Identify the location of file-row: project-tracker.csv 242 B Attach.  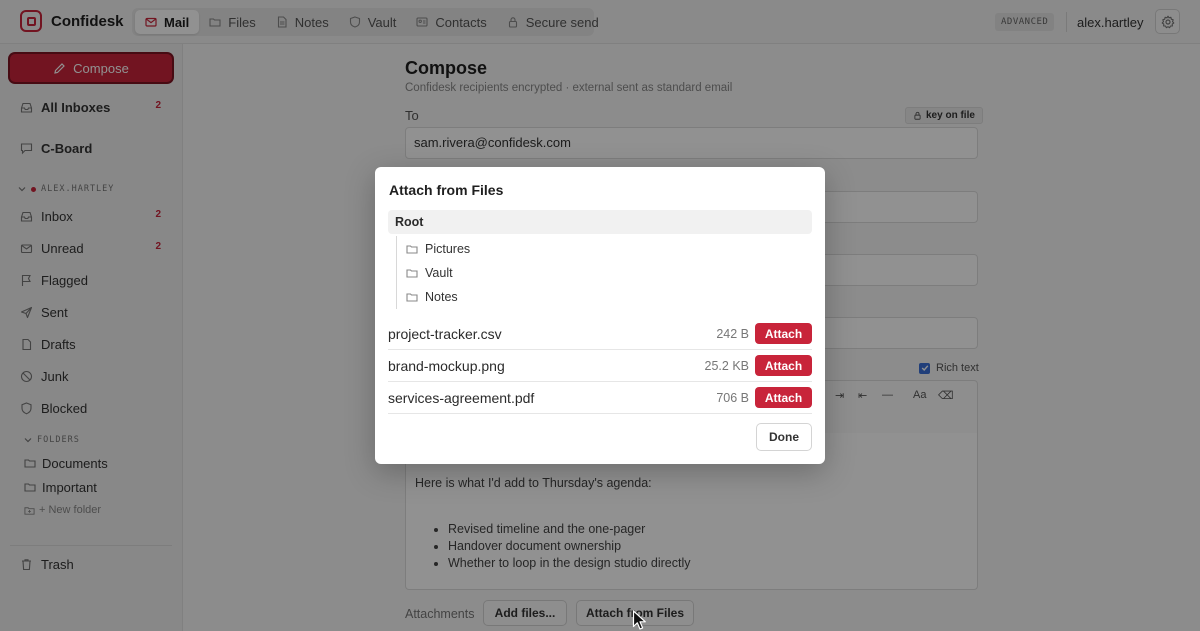
(600, 334).